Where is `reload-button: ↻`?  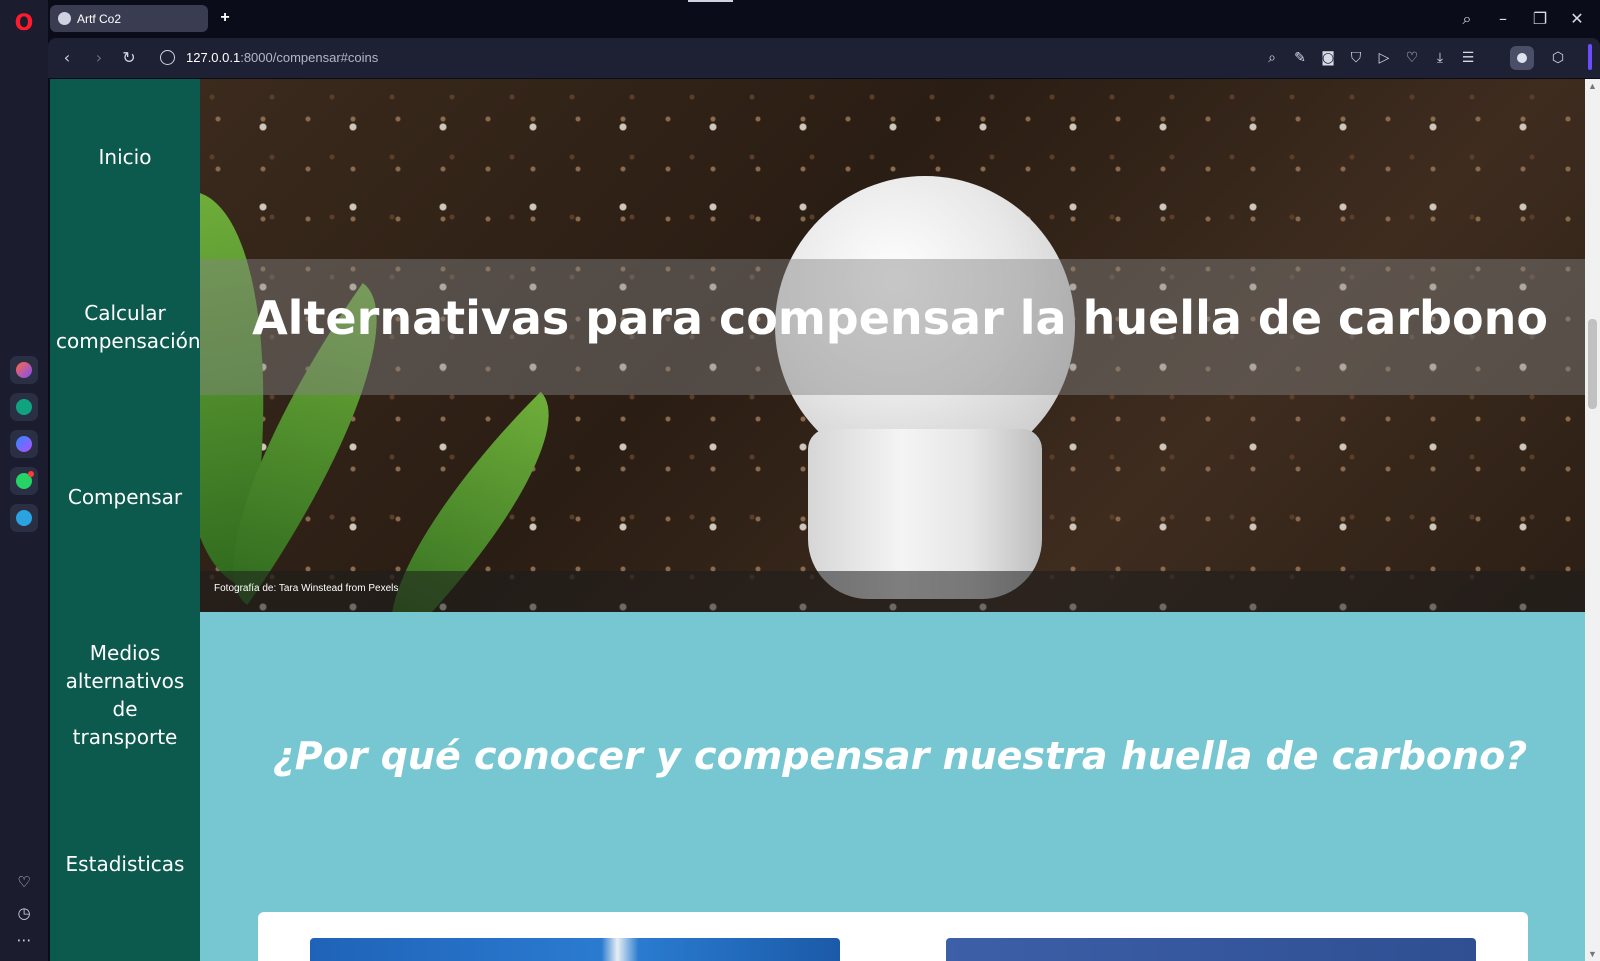
reload-button: ↻ is located at coordinates (129, 58).